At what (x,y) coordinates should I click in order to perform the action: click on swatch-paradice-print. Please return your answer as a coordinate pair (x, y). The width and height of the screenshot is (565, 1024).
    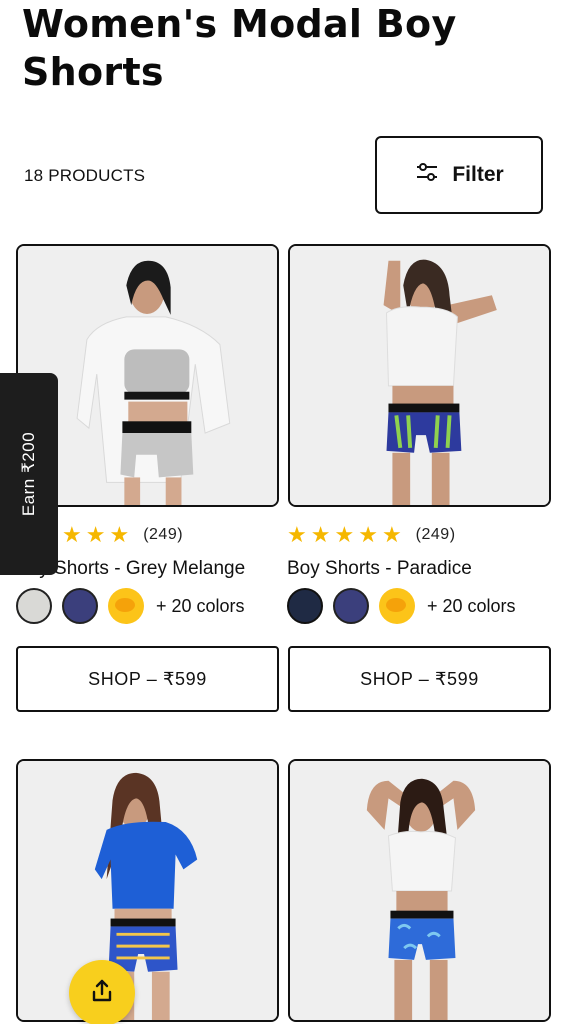
    Looking at the image, I should click on (305, 606).